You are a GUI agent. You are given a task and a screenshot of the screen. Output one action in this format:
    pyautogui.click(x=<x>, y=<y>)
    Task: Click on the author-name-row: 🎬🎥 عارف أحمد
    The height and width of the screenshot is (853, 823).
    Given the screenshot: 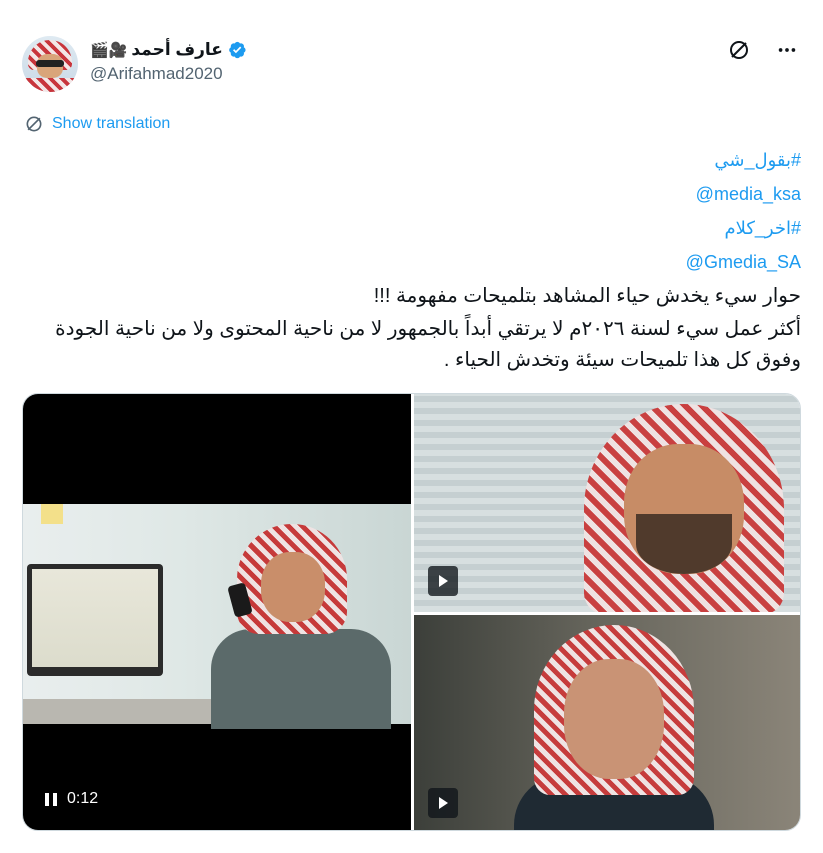 What is the action you would take?
    pyautogui.click(x=168, y=50)
    